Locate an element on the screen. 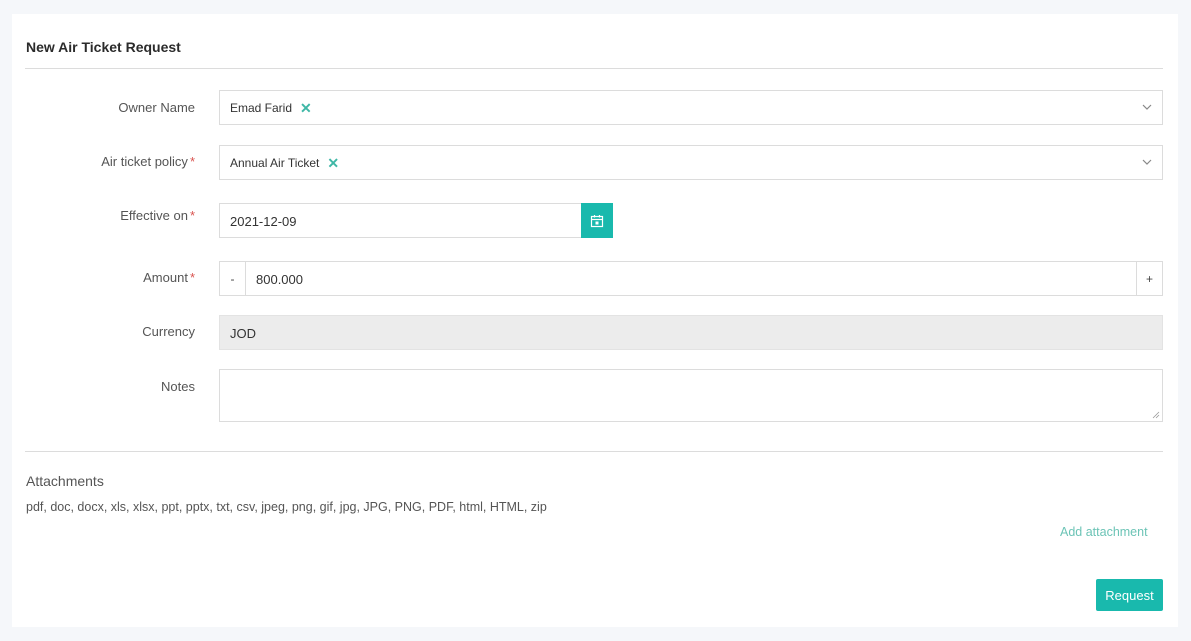 This screenshot has width=1191, height=641. notes-label: Notes is located at coordinates (178, 386).